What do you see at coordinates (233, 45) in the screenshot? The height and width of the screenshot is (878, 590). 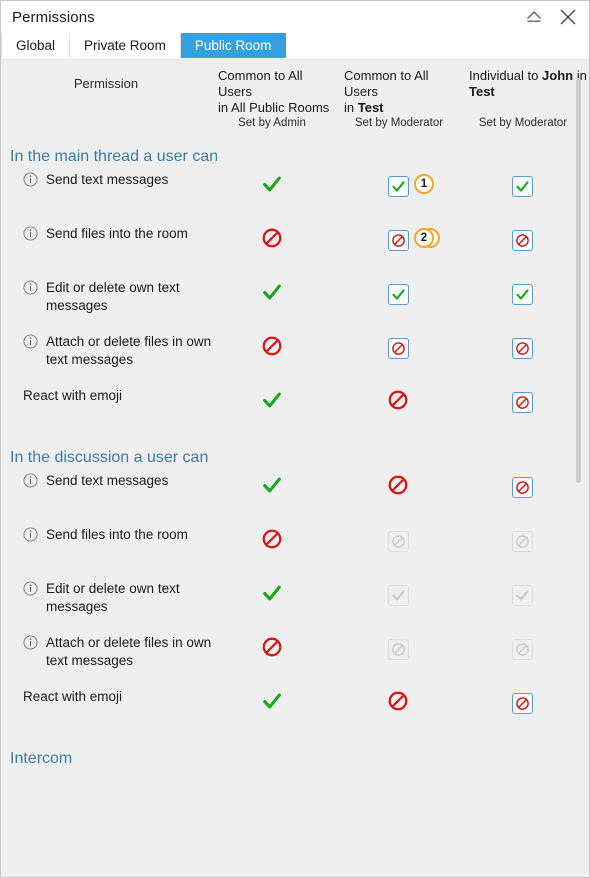 I see `tab-public-room: Public Room` at bounding box center [233, 45].